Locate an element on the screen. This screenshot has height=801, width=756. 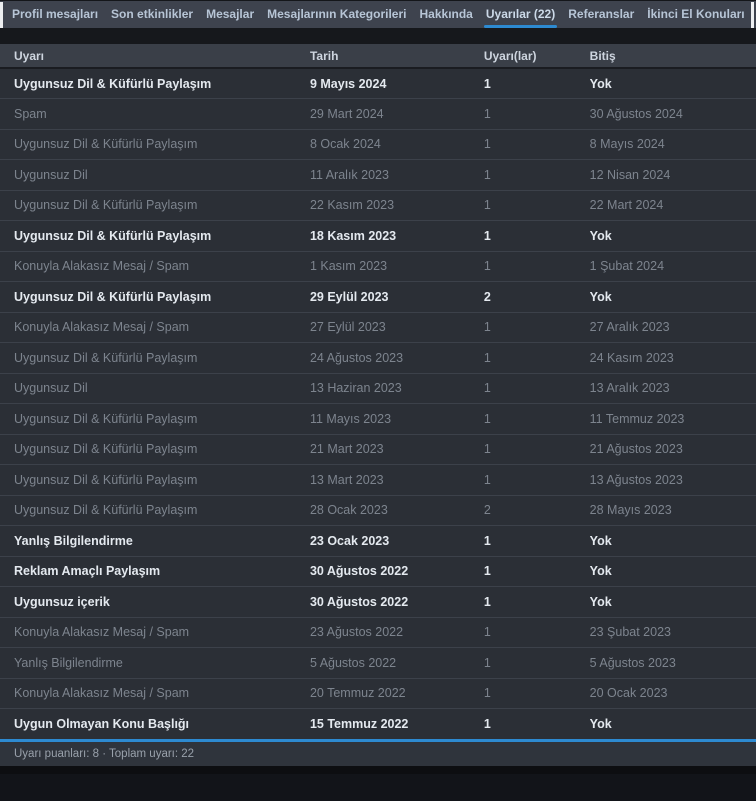
cell-reason: Spam is located at coordinates (155, 113).